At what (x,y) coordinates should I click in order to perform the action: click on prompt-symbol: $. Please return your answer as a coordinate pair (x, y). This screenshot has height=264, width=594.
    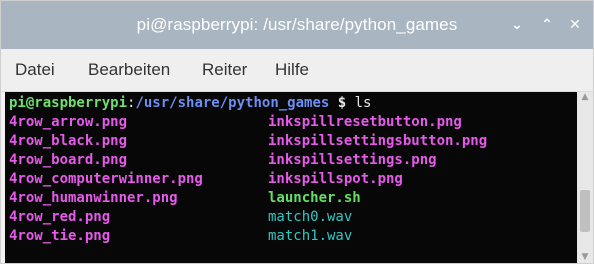
    Looking at the image, I should click on (342, 103).